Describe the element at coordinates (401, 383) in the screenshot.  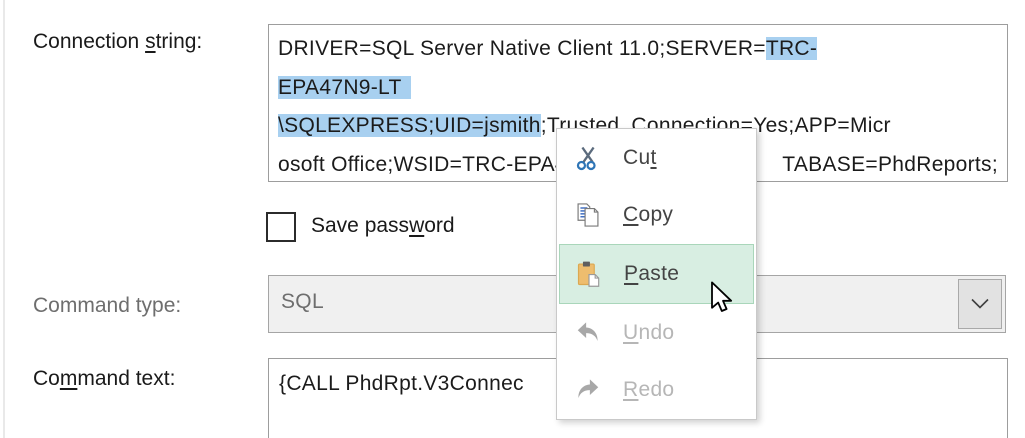
I see `command-text-value: {CALL PhdRpt.V3Connec` at that location.